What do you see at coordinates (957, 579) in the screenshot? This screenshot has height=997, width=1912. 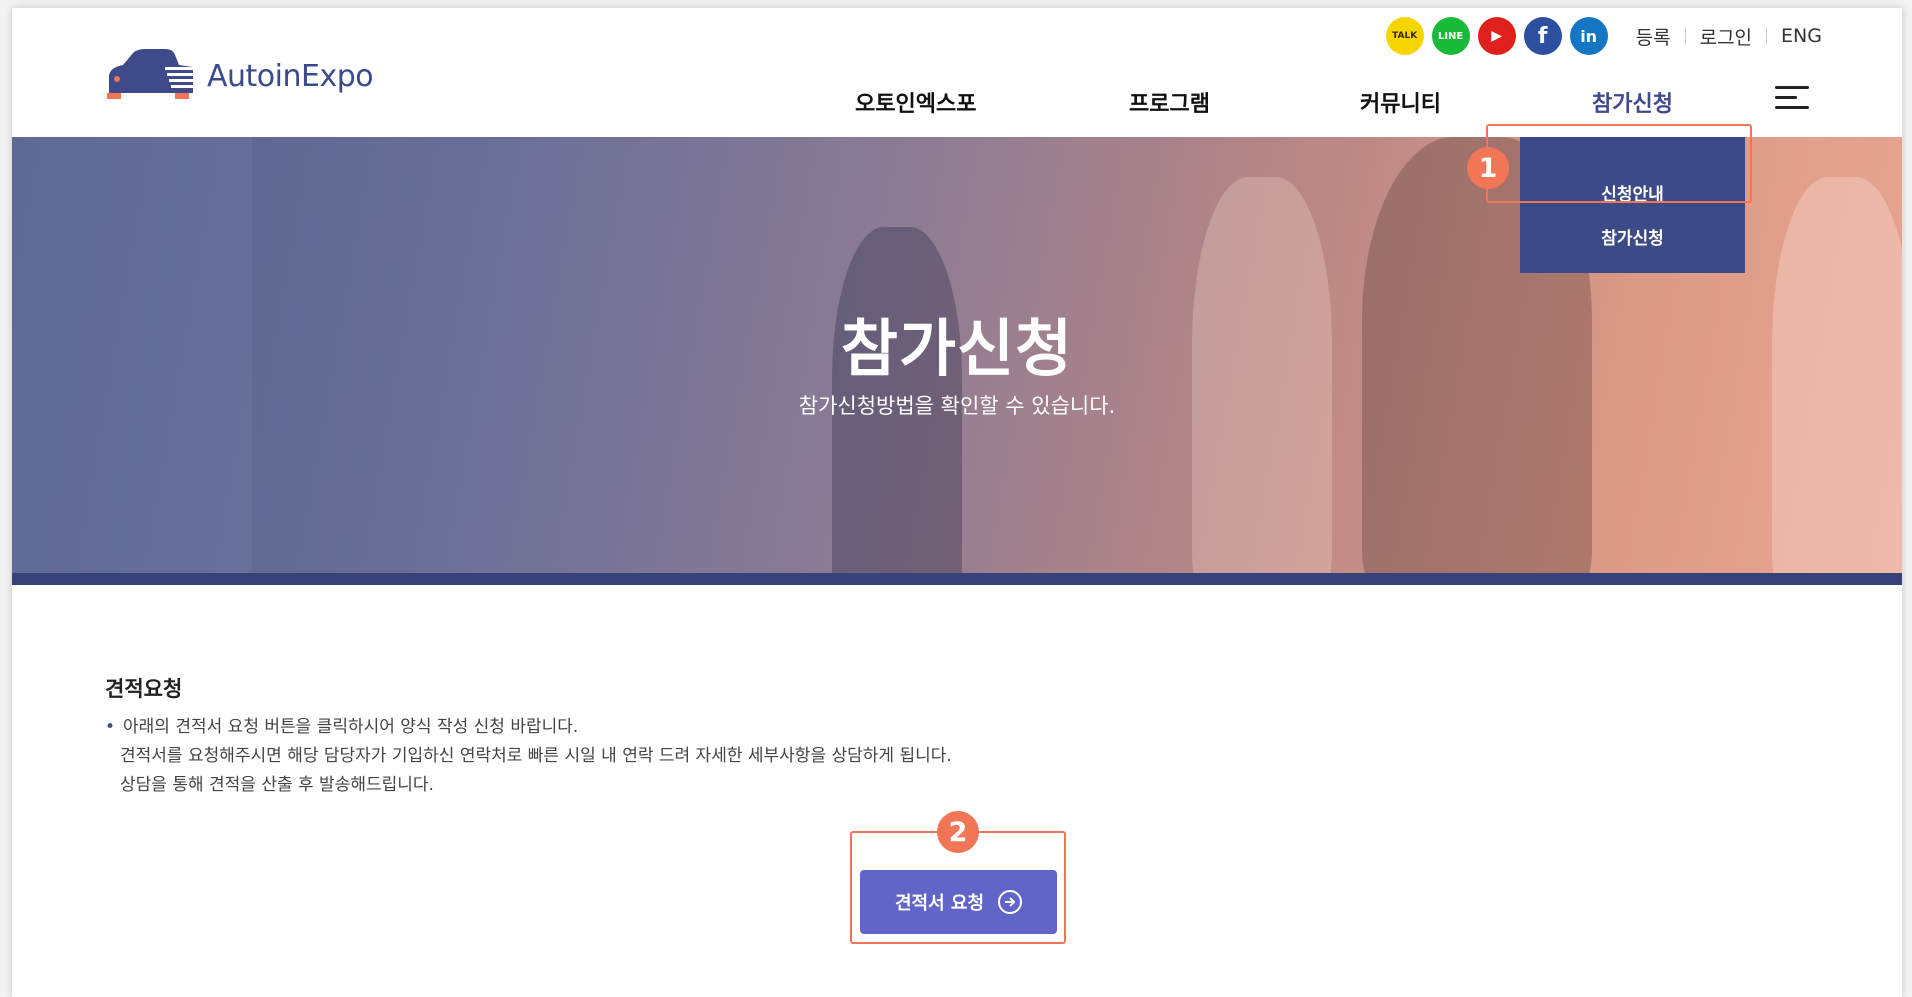 I see `hero-bottom-bar` at bounding box center [957, 579].